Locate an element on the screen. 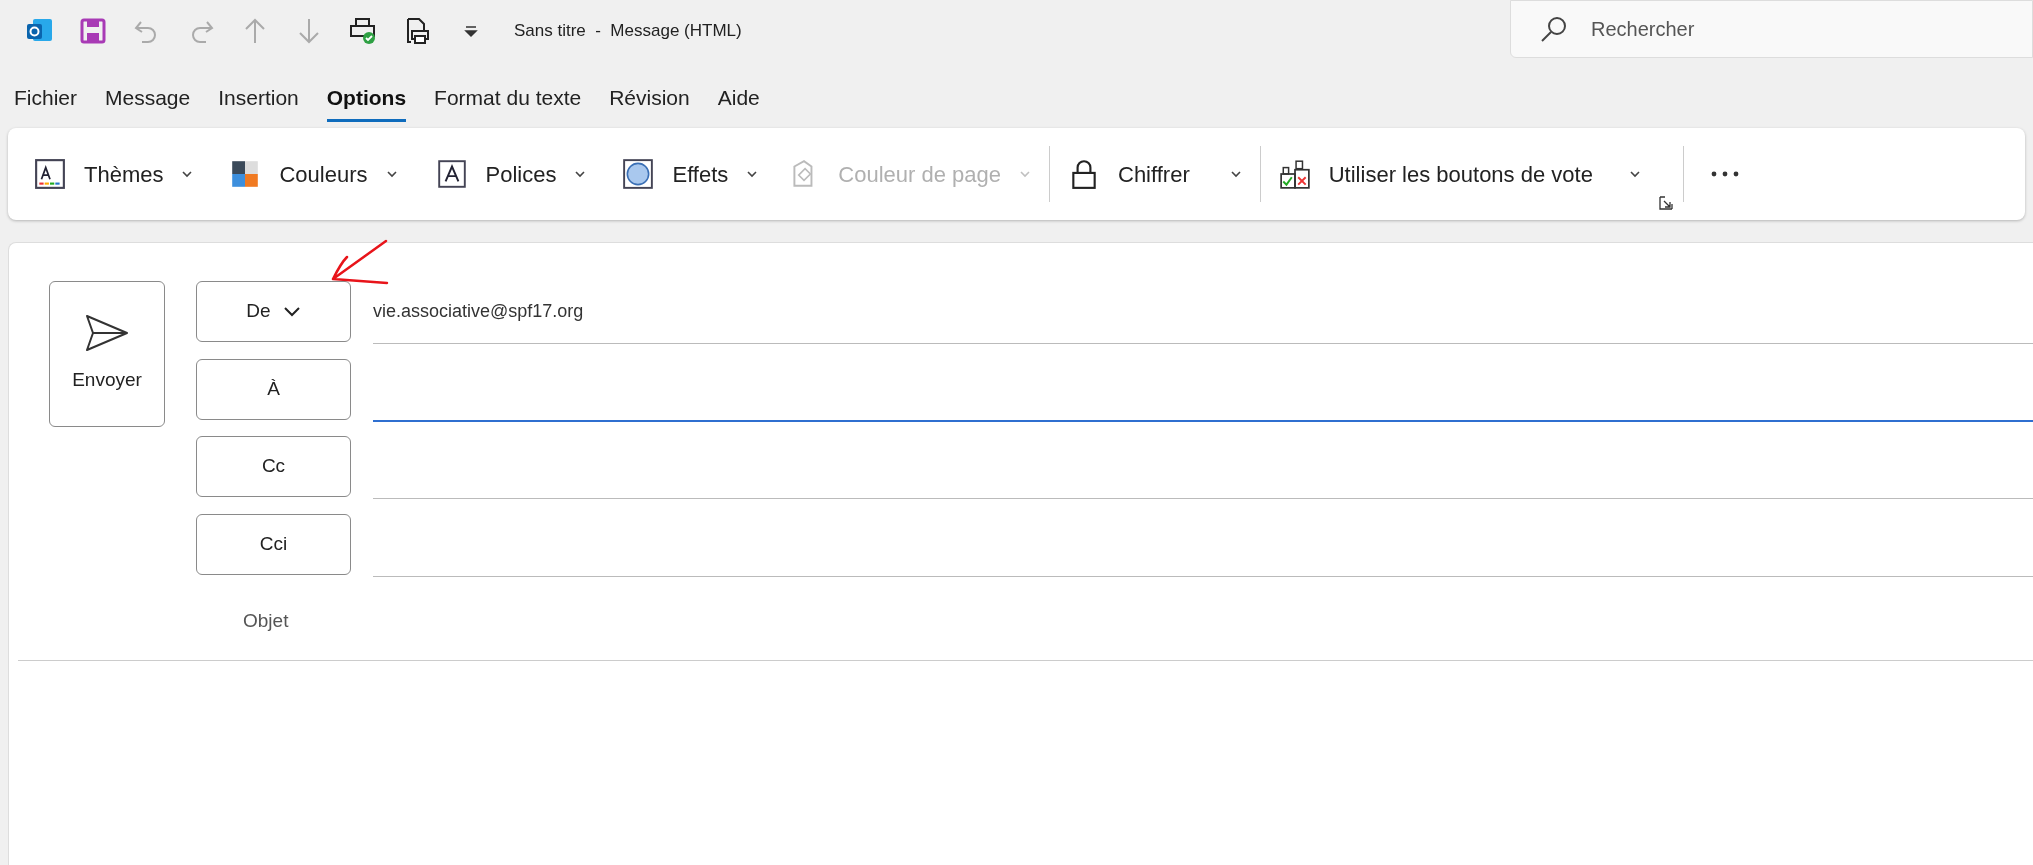 This screenshot has height=865, width=2033. effects-icon is located at coordinates (638, 174).